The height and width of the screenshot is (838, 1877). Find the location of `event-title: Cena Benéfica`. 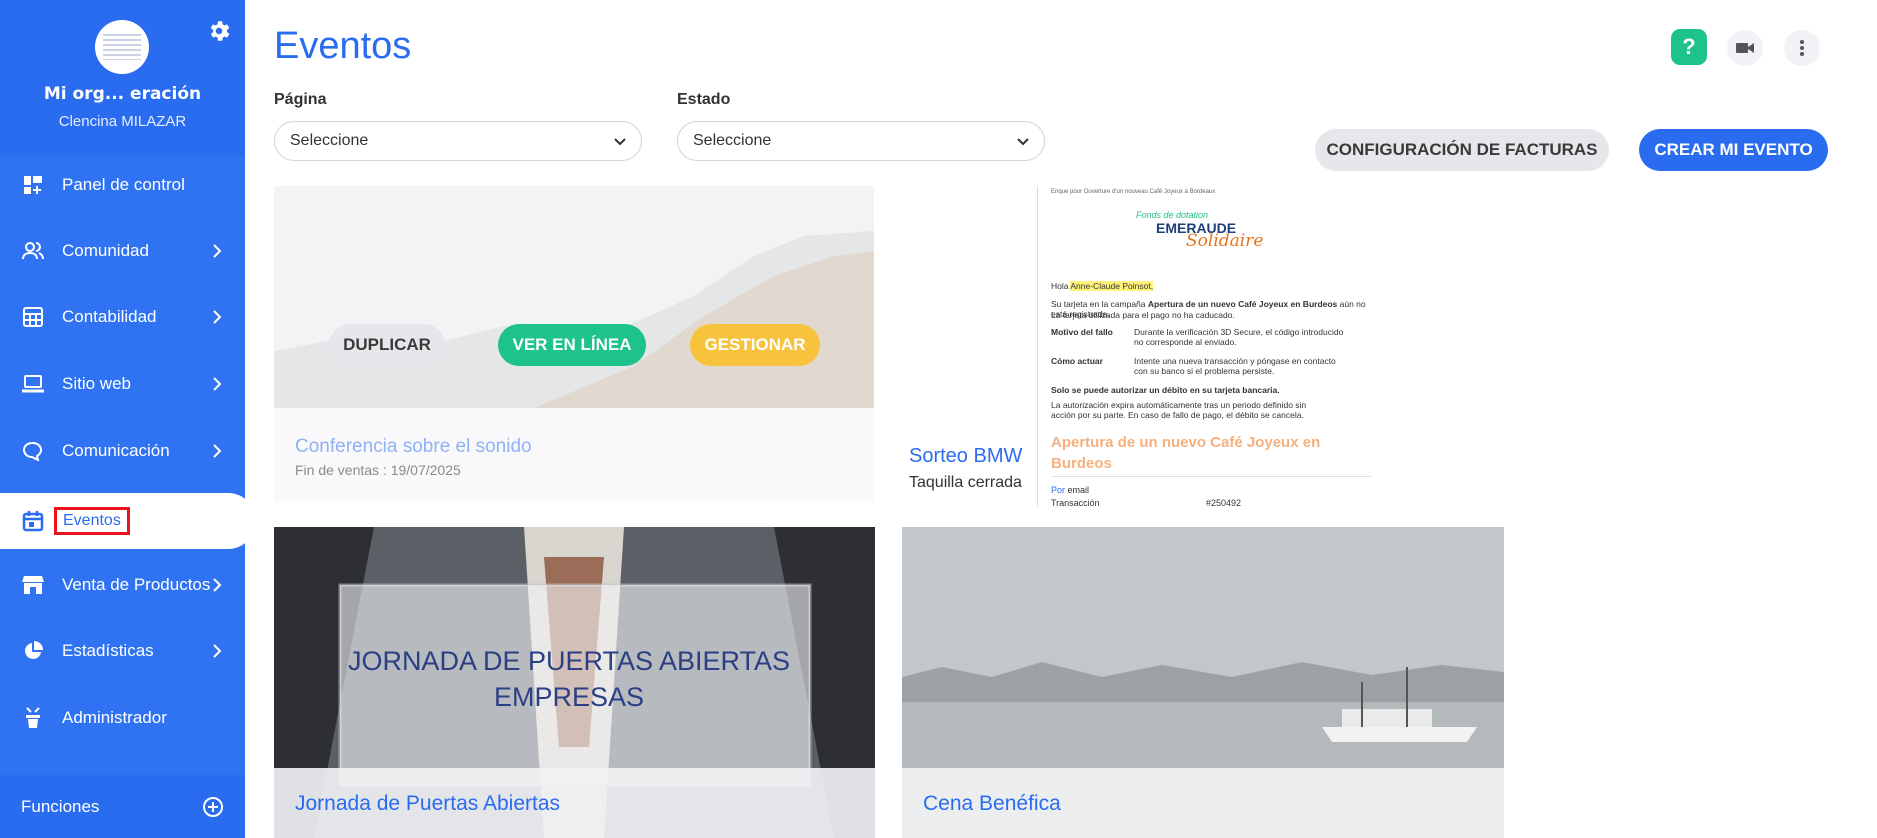

event-title: Cena Benéfica is located at coordinates (992, 804).